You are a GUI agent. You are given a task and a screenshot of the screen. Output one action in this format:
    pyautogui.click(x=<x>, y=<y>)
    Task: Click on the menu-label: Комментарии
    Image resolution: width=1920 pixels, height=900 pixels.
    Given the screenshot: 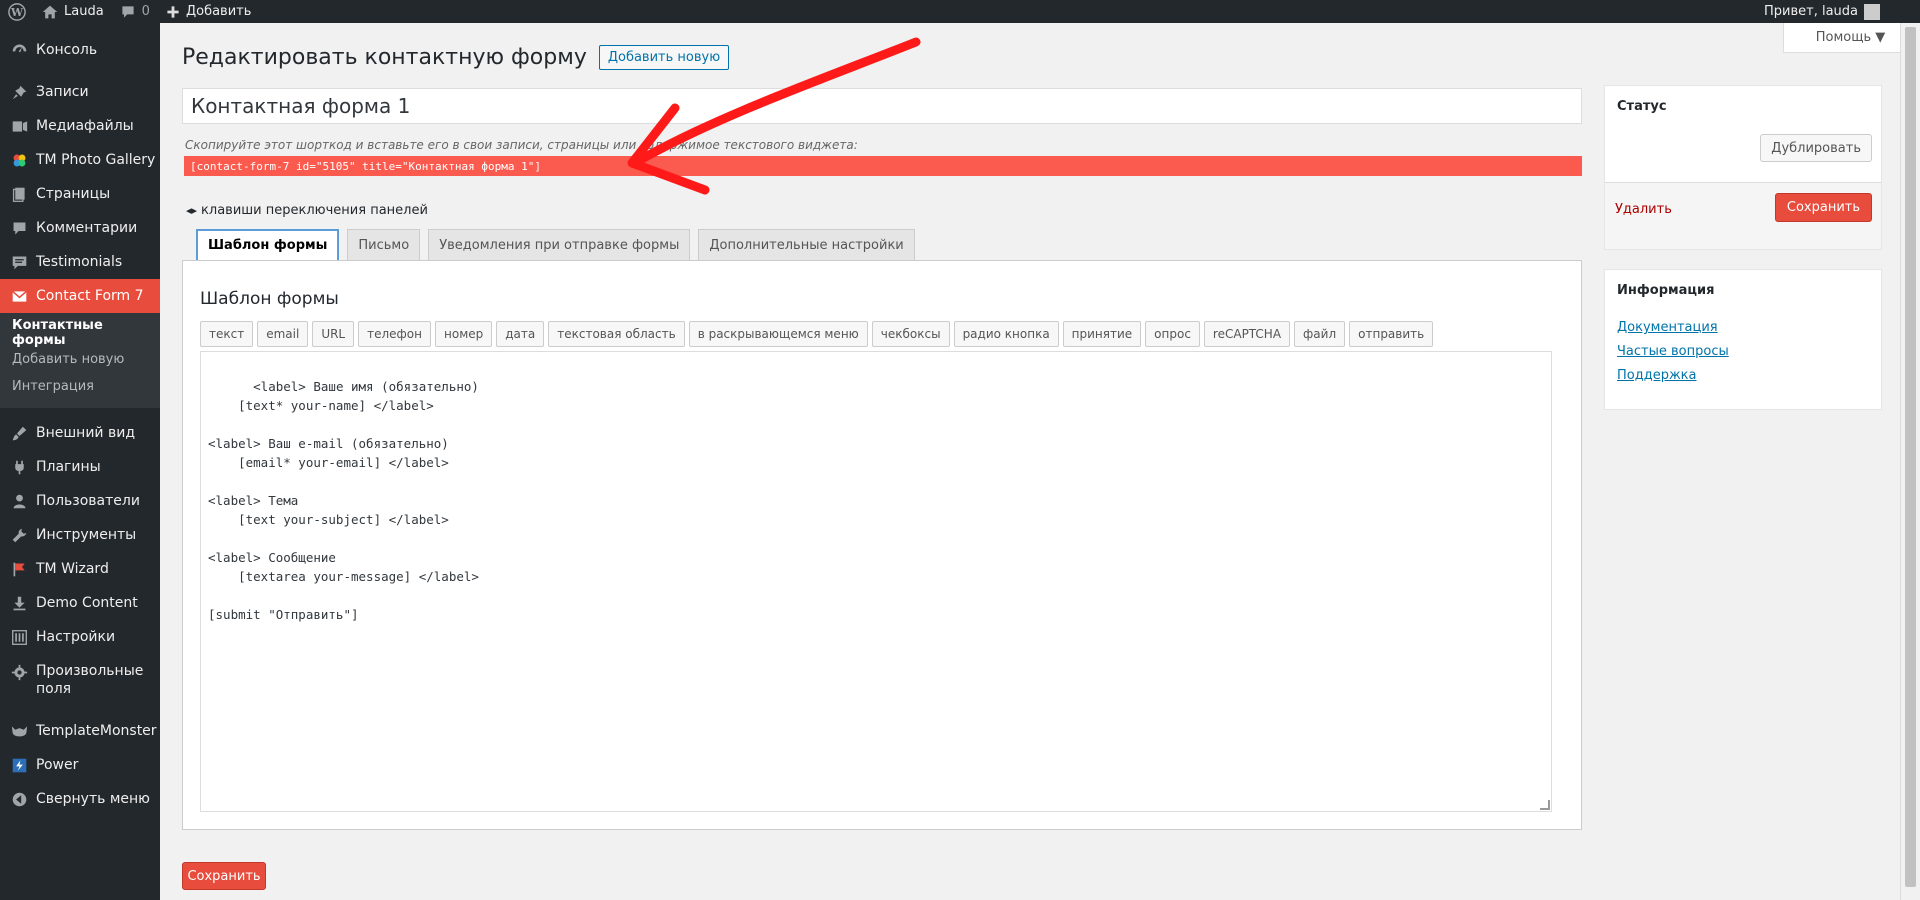 What is the action you would take?
    pyautogui.click(x=87, y=228)
    